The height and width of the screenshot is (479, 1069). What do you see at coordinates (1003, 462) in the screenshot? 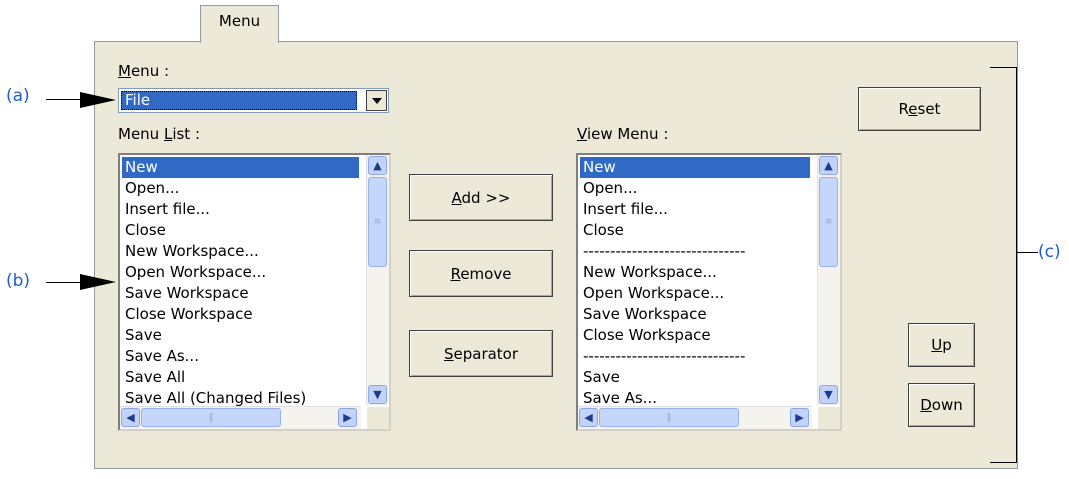
I see `bracket-bottom` at bounding box center [1003, 462].